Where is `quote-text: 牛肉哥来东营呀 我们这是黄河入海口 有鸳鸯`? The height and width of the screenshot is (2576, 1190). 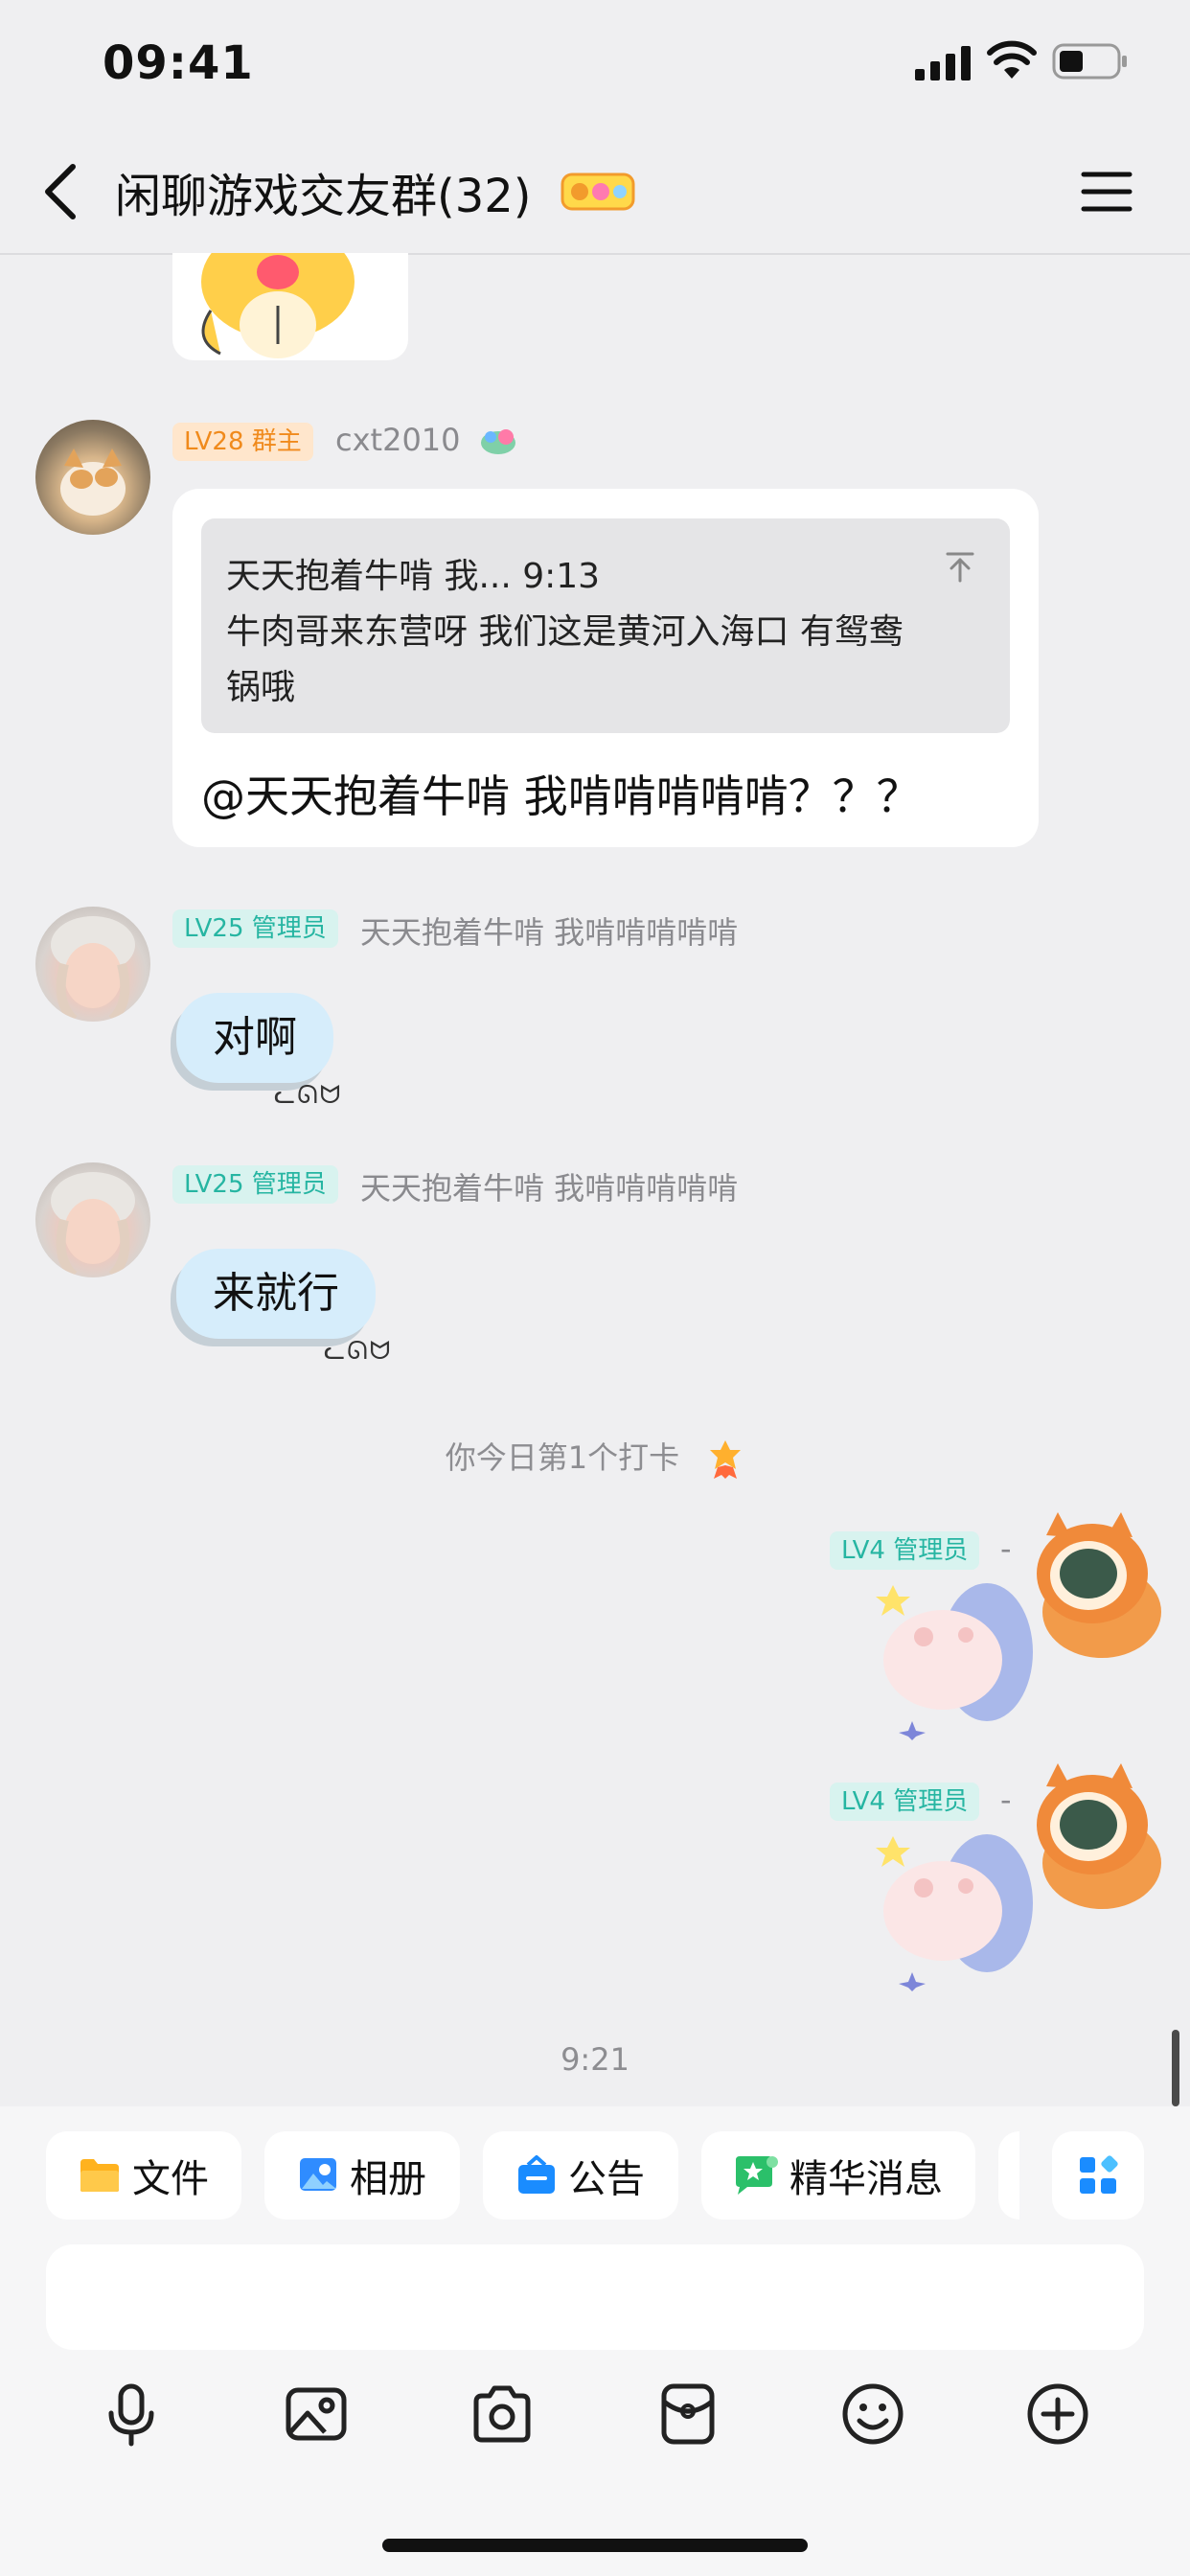
quote-text: 牛肉哥来东营呀 我们这是黄河入海口 有鸳鸯 is located at coordinates (565, 632).